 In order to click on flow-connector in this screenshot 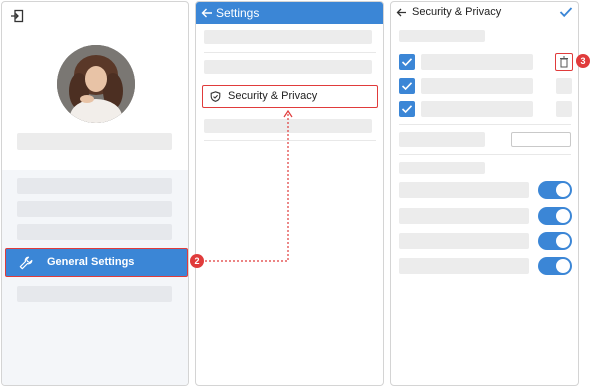, I will do `click(249, 185)`.